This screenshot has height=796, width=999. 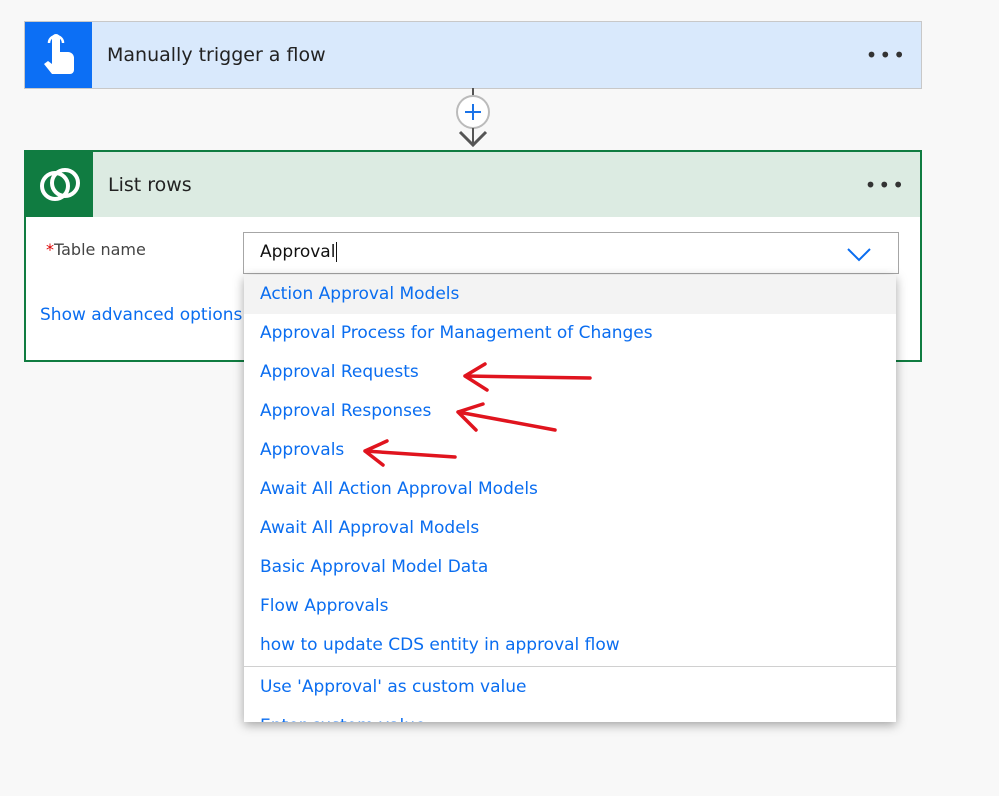 I want to click on card-header: List rows •••, so click(x=473, y=184).